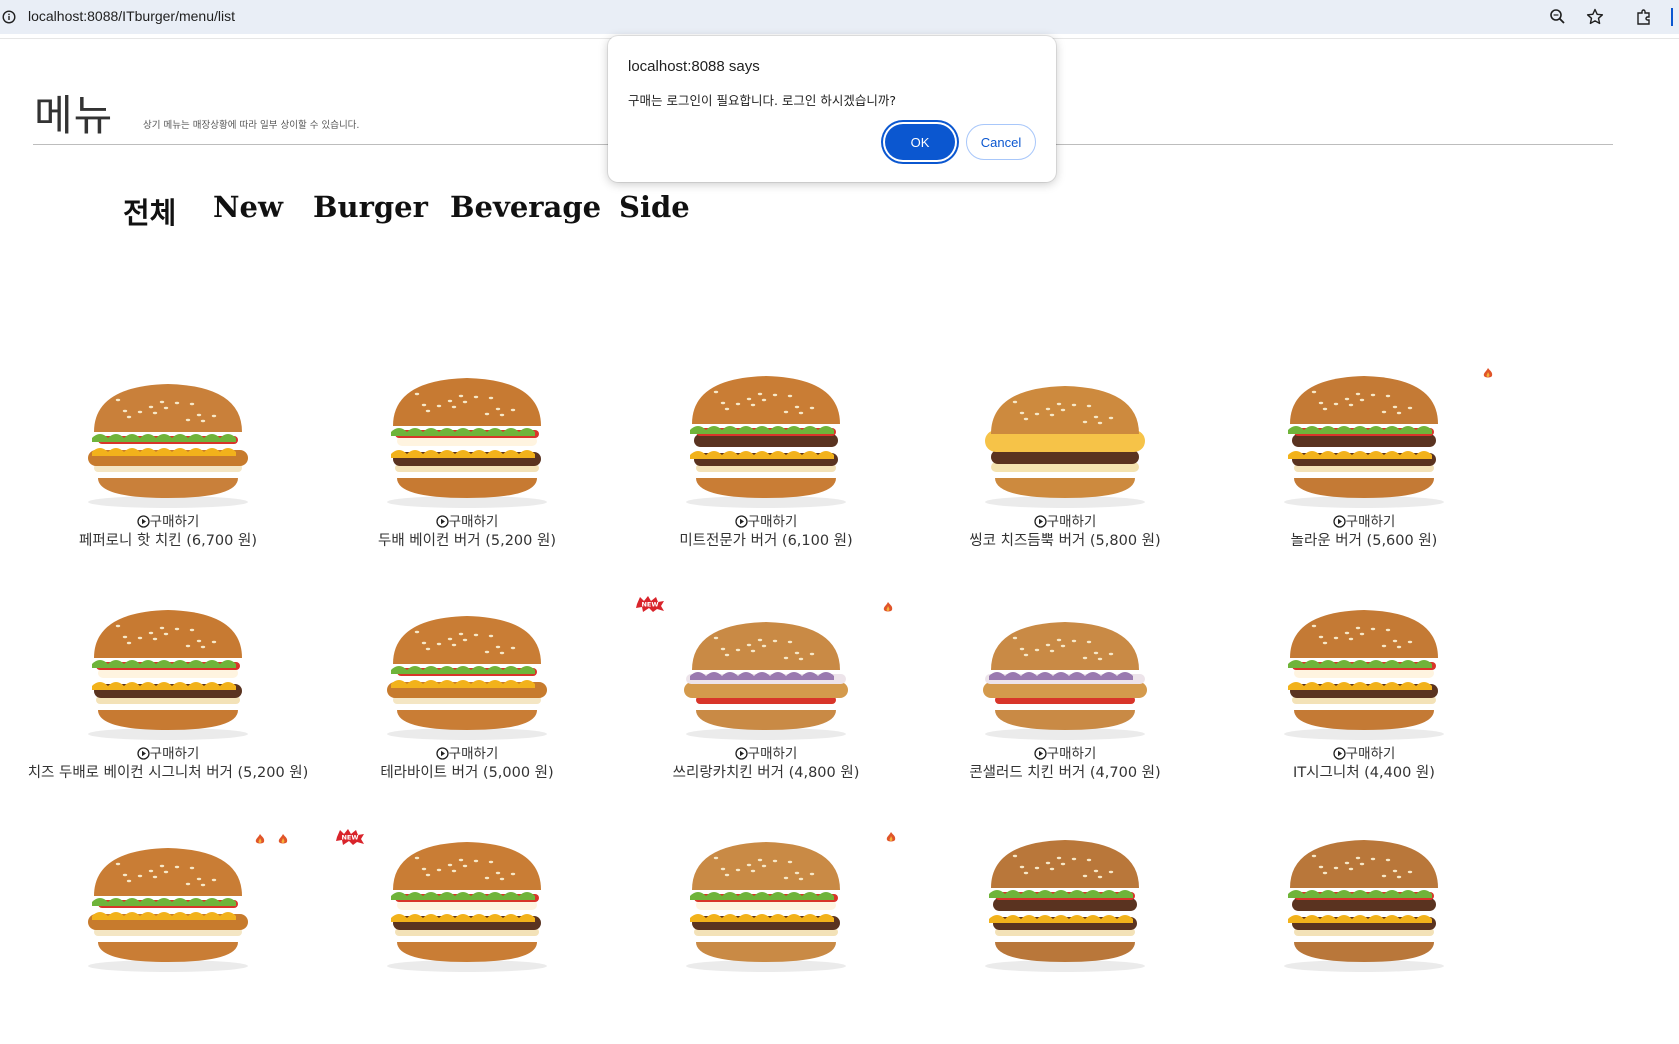 This screenshot has height=1044, width=1679. What do you see at coordinates (1364, 773) in the screenshot?
I see `menu-item-name: IT시그니처 (4,400 원)` at bounding box center [1364, 773].